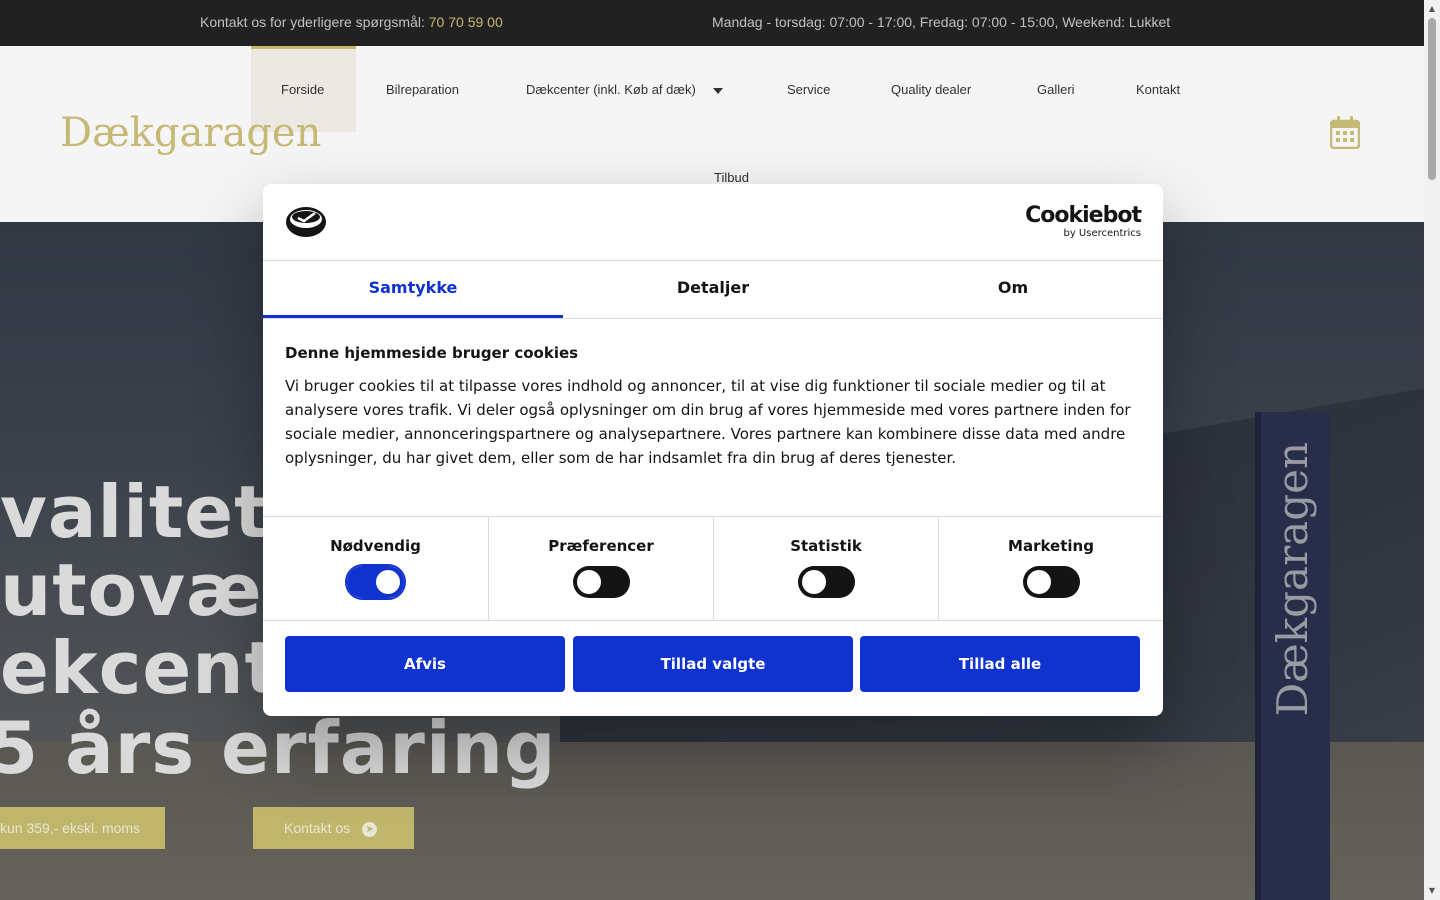 This screenshot has width=1440, height=900. I want to click on dialog-header: Cookiebot by Usercentrics, so click(713, 222).